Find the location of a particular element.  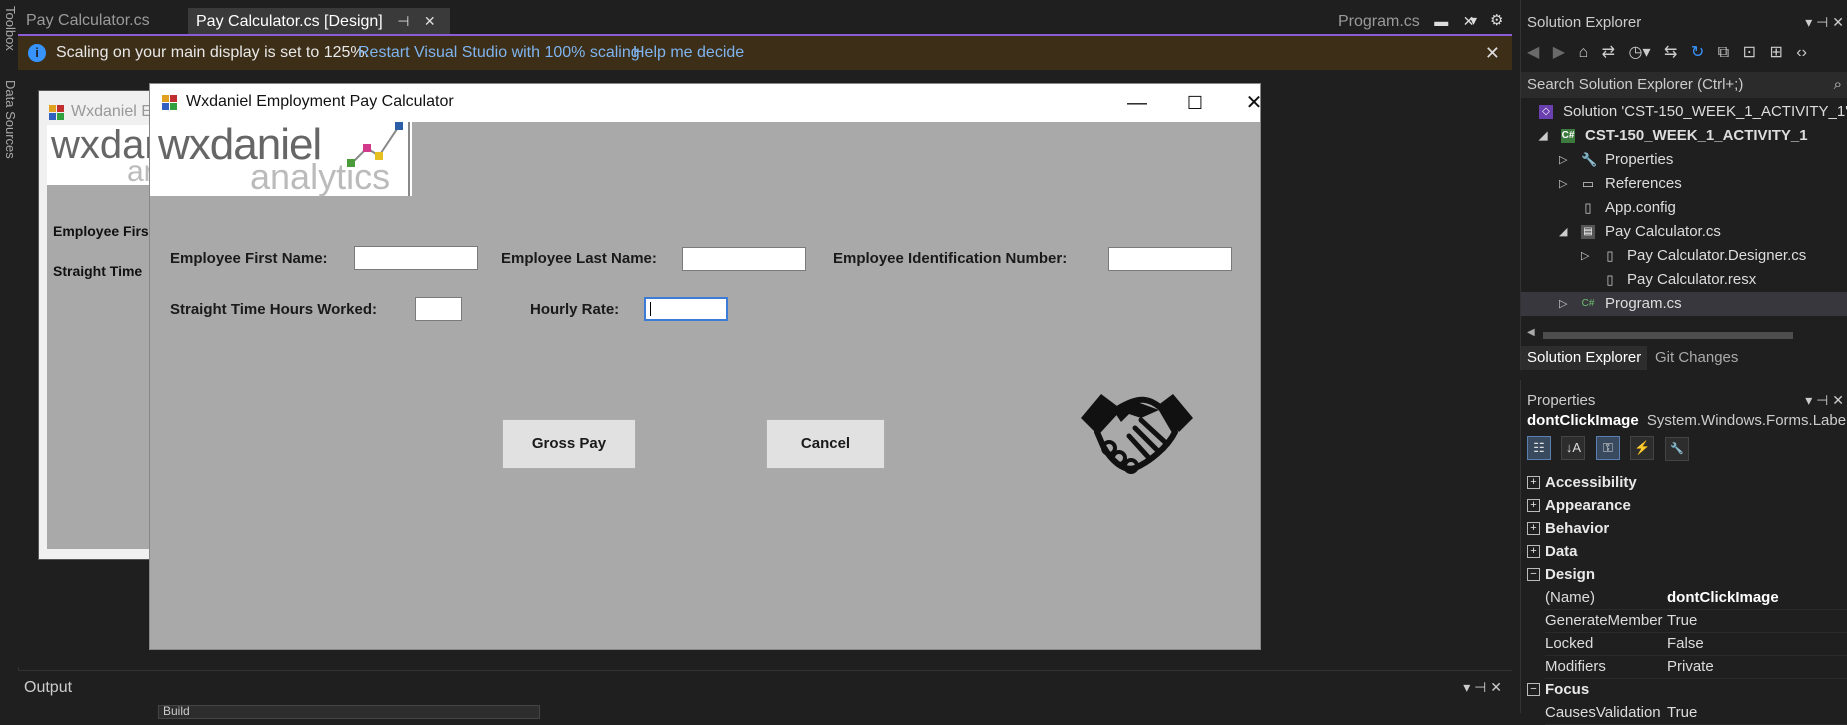

tab-pay-calculator-design: Pay Calculator.cs [Design] ⊣ ✕ is located at coordinates (319, 21).